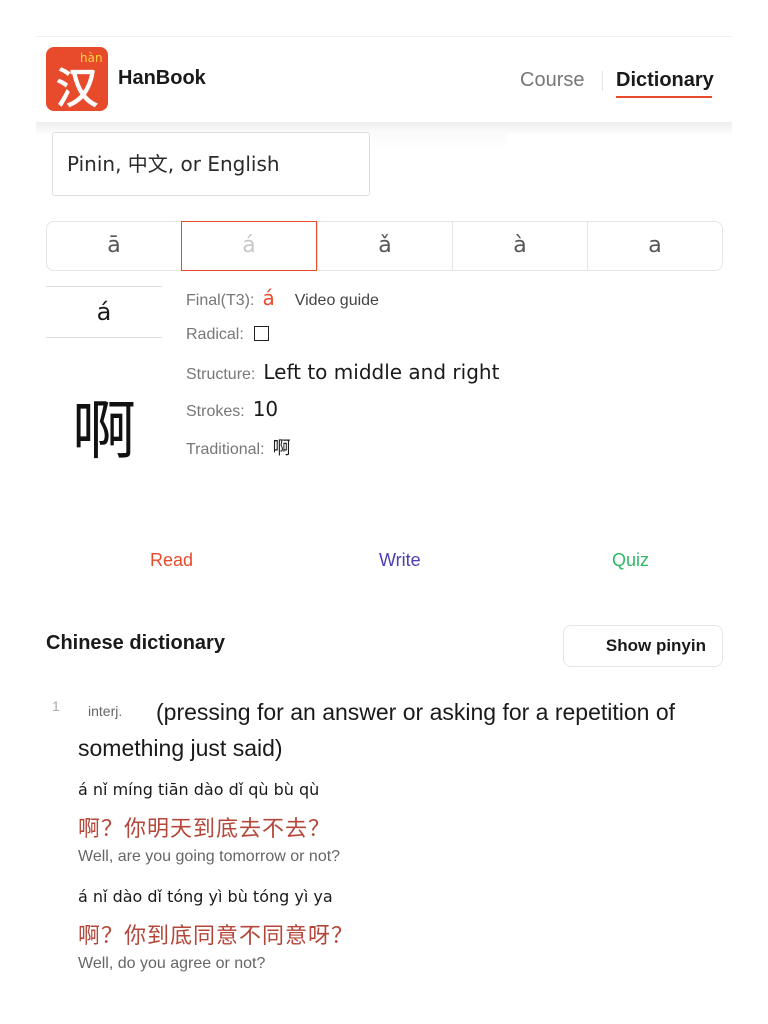  I want to click on tone-2-button: á, so click(249, 246).